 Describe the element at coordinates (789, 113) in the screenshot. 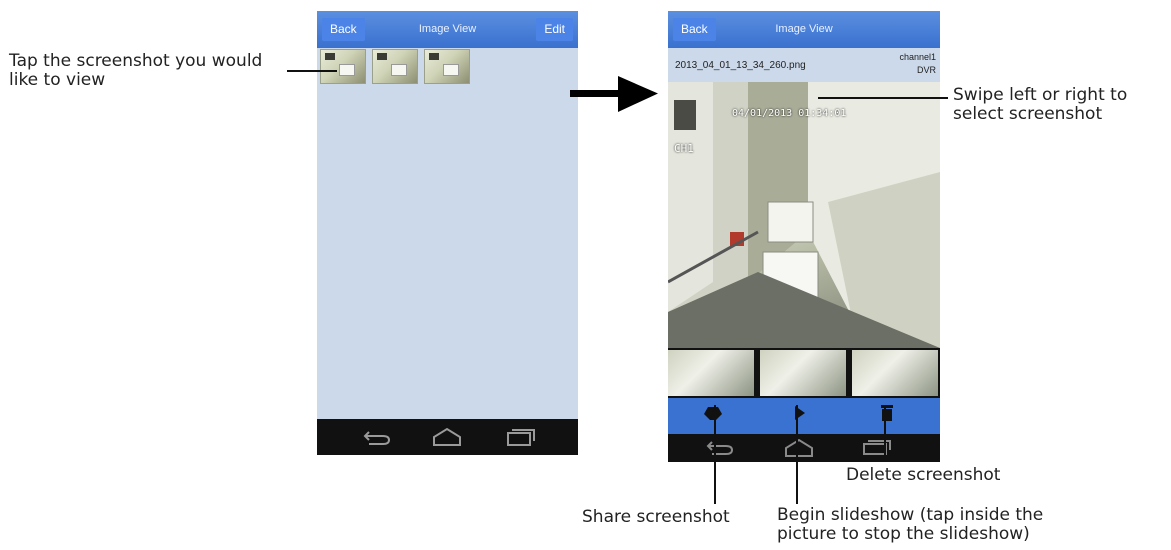

I see `camera-timestamp: 04/01/2013 01:34:01` at that location.